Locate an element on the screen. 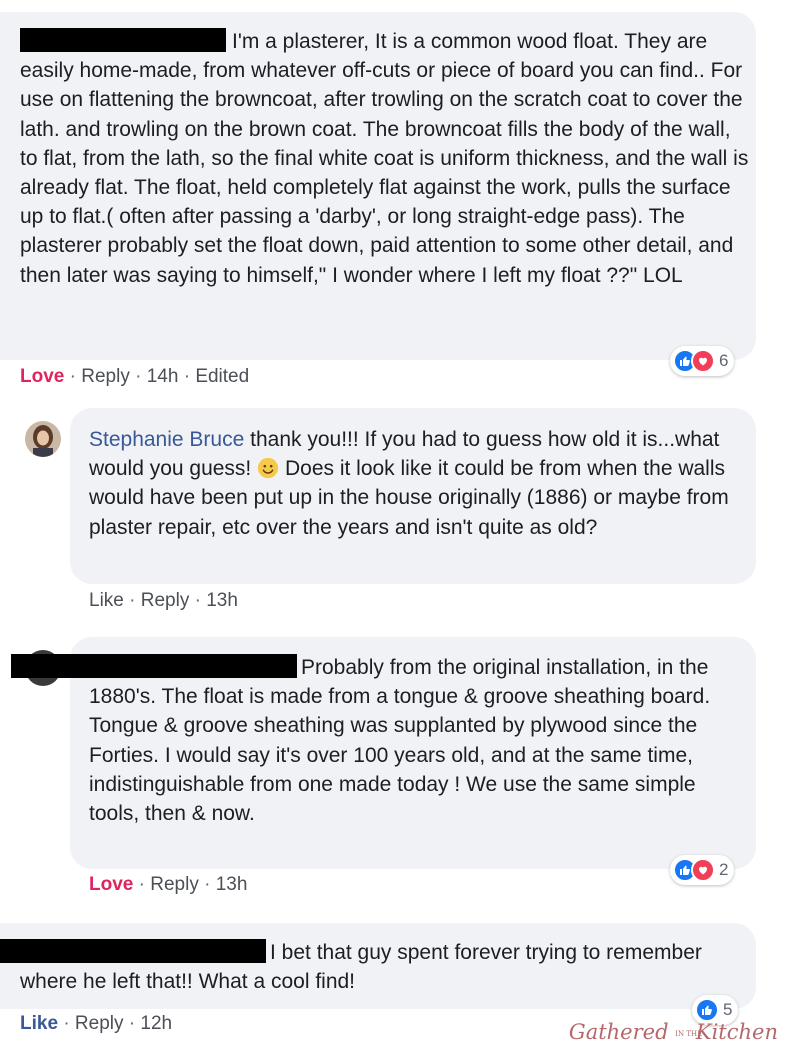 This screenshot has width=800, height=1052. reaction-count: 5 is located at coordinates (728, 1009).